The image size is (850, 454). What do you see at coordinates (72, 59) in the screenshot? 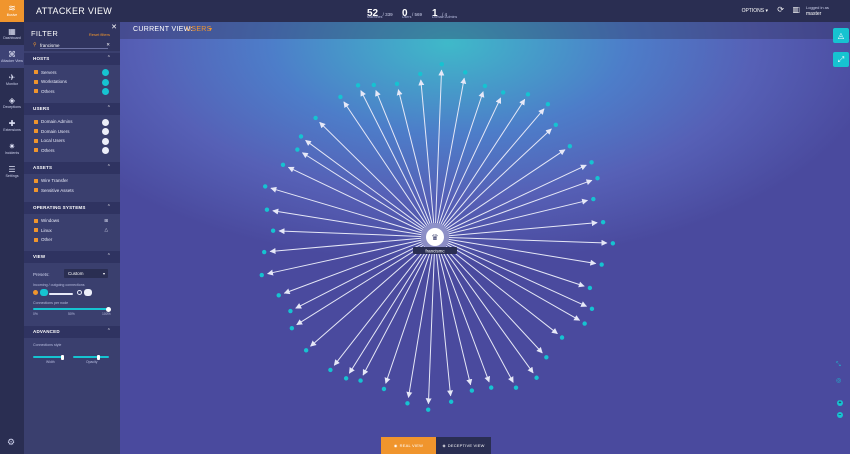
I see `hosts-section-header: HOSTS ⌃` at bounding box center [72, 59].